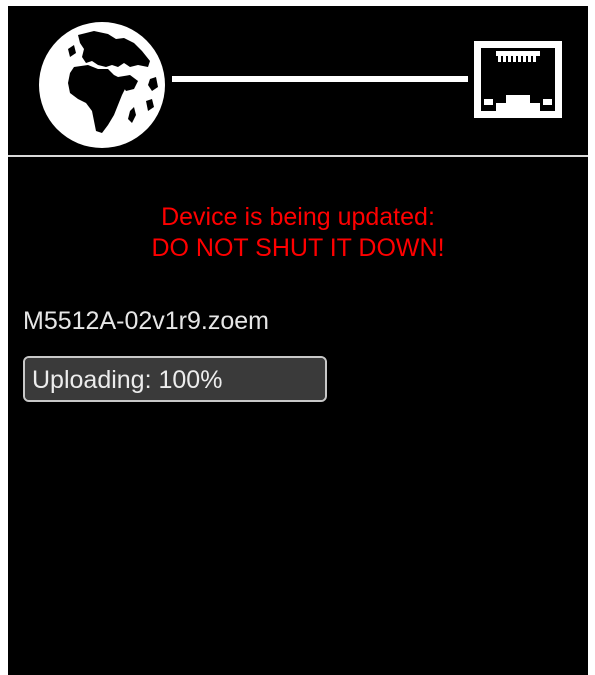  I want to click on upload-progress-label: Uploading: 100%, so click(127, 380).